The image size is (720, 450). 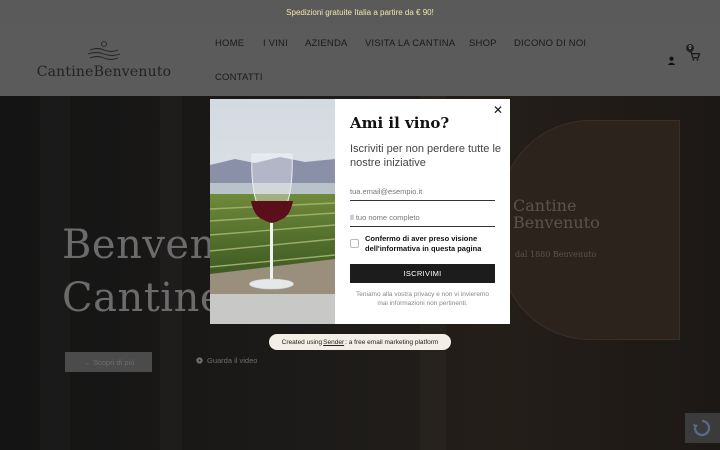 I want to click on play-circle-icon, so click(x=199, y=360).